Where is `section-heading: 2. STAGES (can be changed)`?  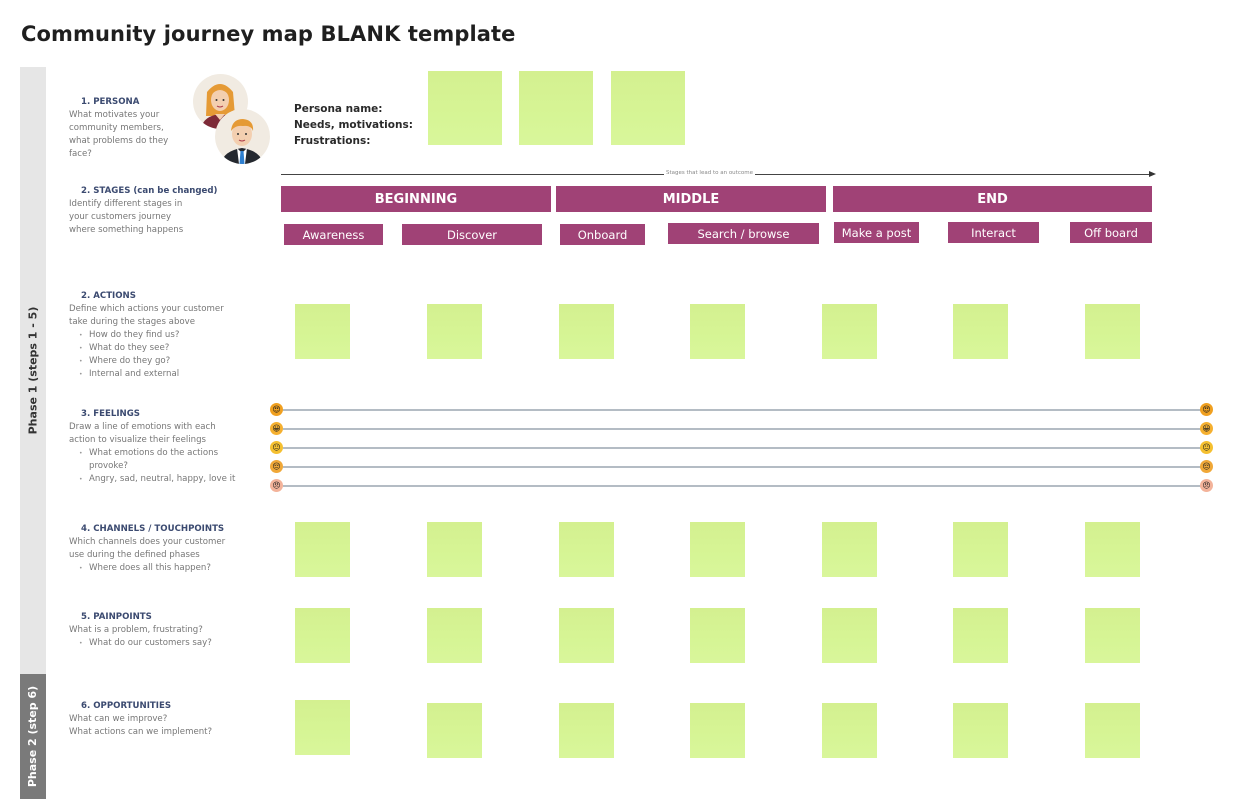 section-heading: 2. STAGES (can be changed) is located at coordinates (149, 191).